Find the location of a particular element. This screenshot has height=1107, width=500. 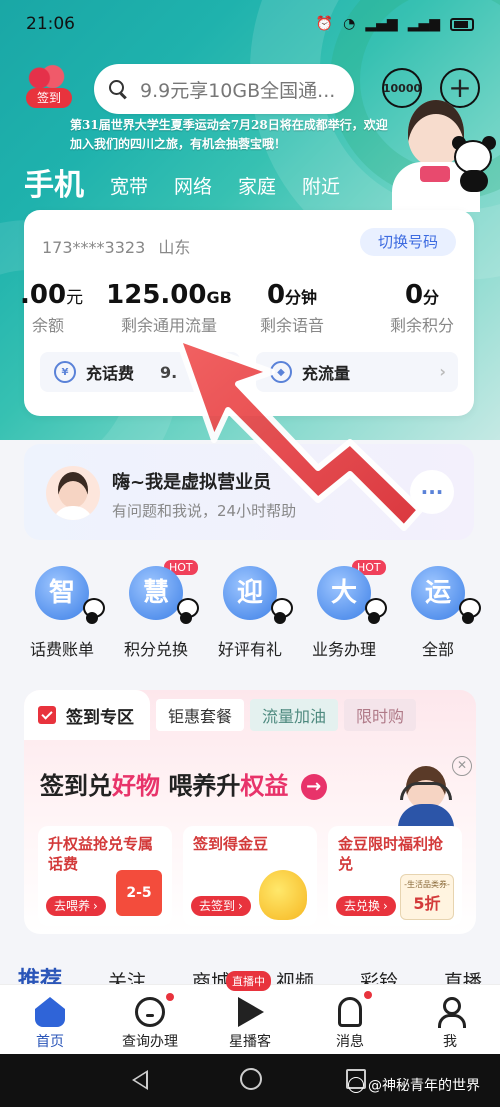

tab-data-boost: 流量加油 is located at coordinates (294, 715).